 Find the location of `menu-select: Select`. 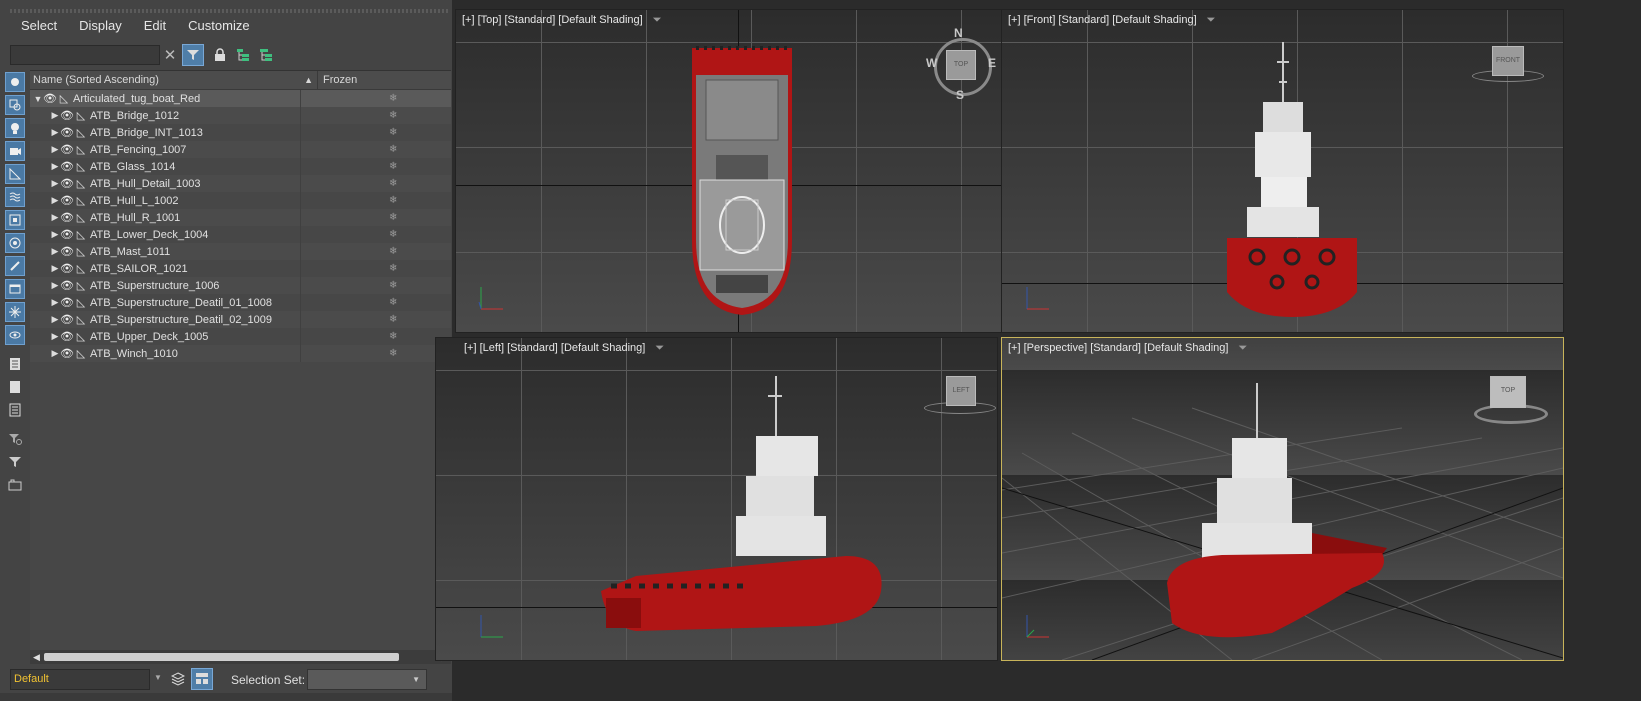

menu-select: Select is located at coordinates (39, 29).